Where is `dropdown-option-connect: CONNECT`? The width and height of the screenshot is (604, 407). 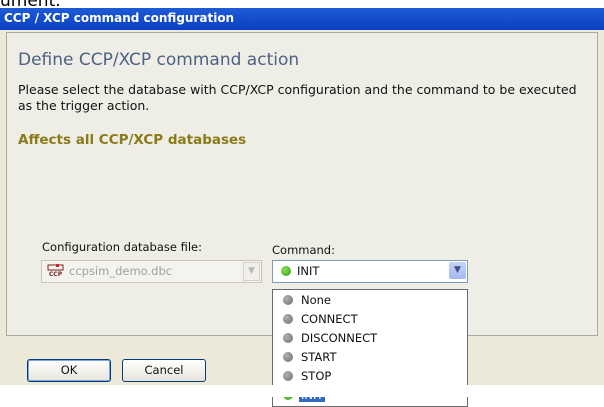
dropdown-option-connect: CONNECT is located at coordinates (370, 319).